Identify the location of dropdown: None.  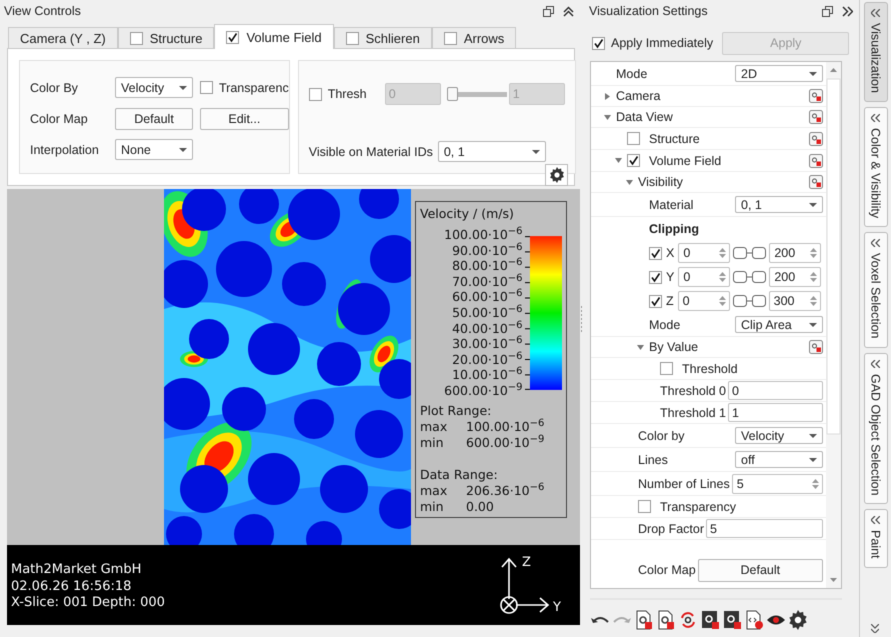
(154, 149).